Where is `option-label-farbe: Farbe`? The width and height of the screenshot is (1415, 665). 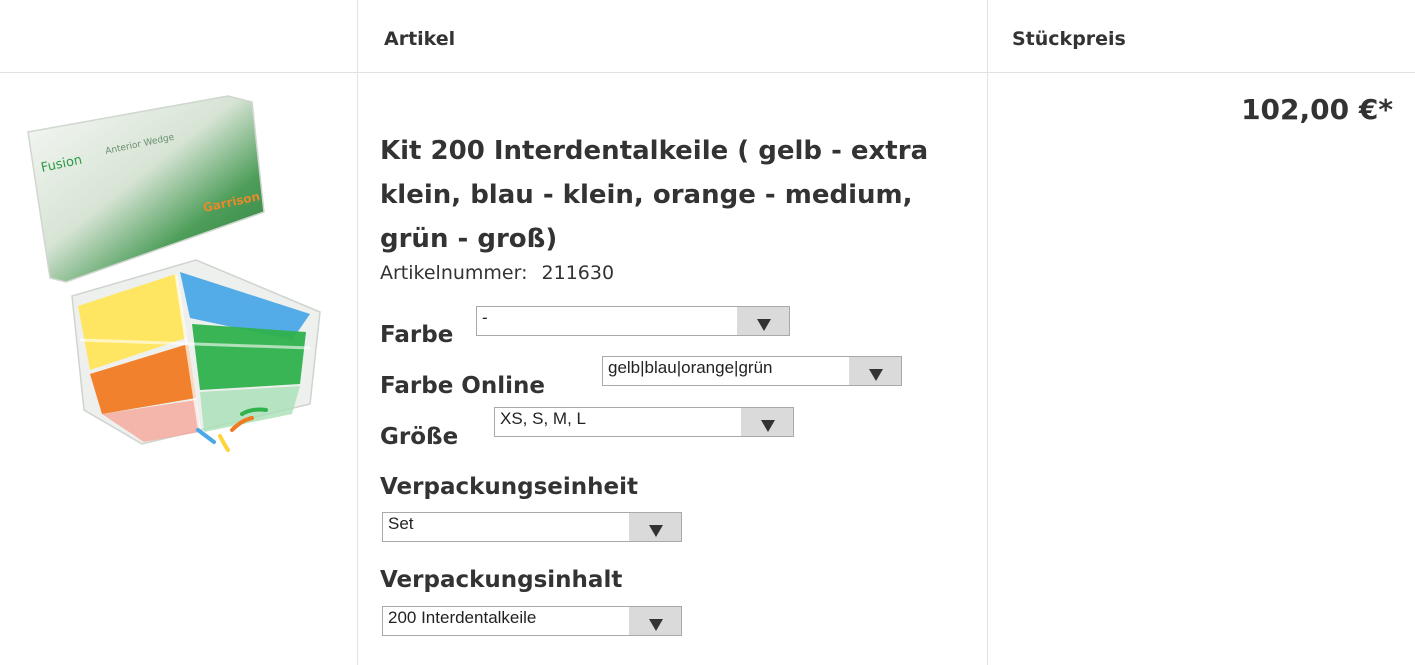 option-label-farbe: Farbe is located at coordinates (417, 335).